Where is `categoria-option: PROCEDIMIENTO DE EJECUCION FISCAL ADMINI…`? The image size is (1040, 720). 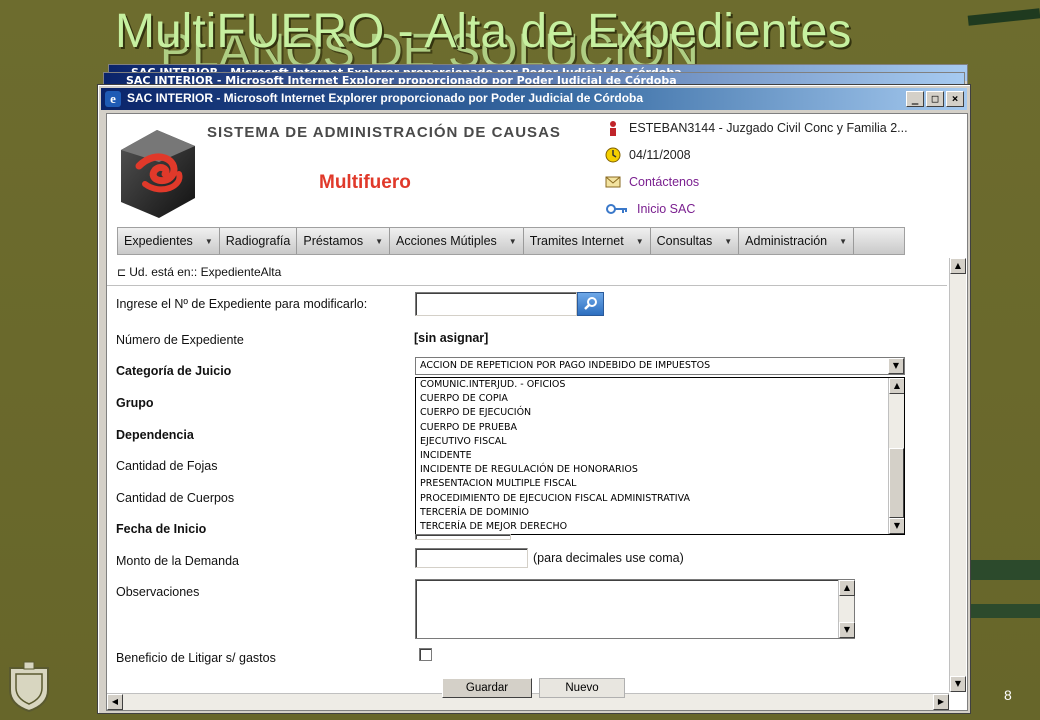 categoria-option: PROCEDIMIENTO DE EJECUCION FISCAL ADMINI… is located at coordinates (660, 499).